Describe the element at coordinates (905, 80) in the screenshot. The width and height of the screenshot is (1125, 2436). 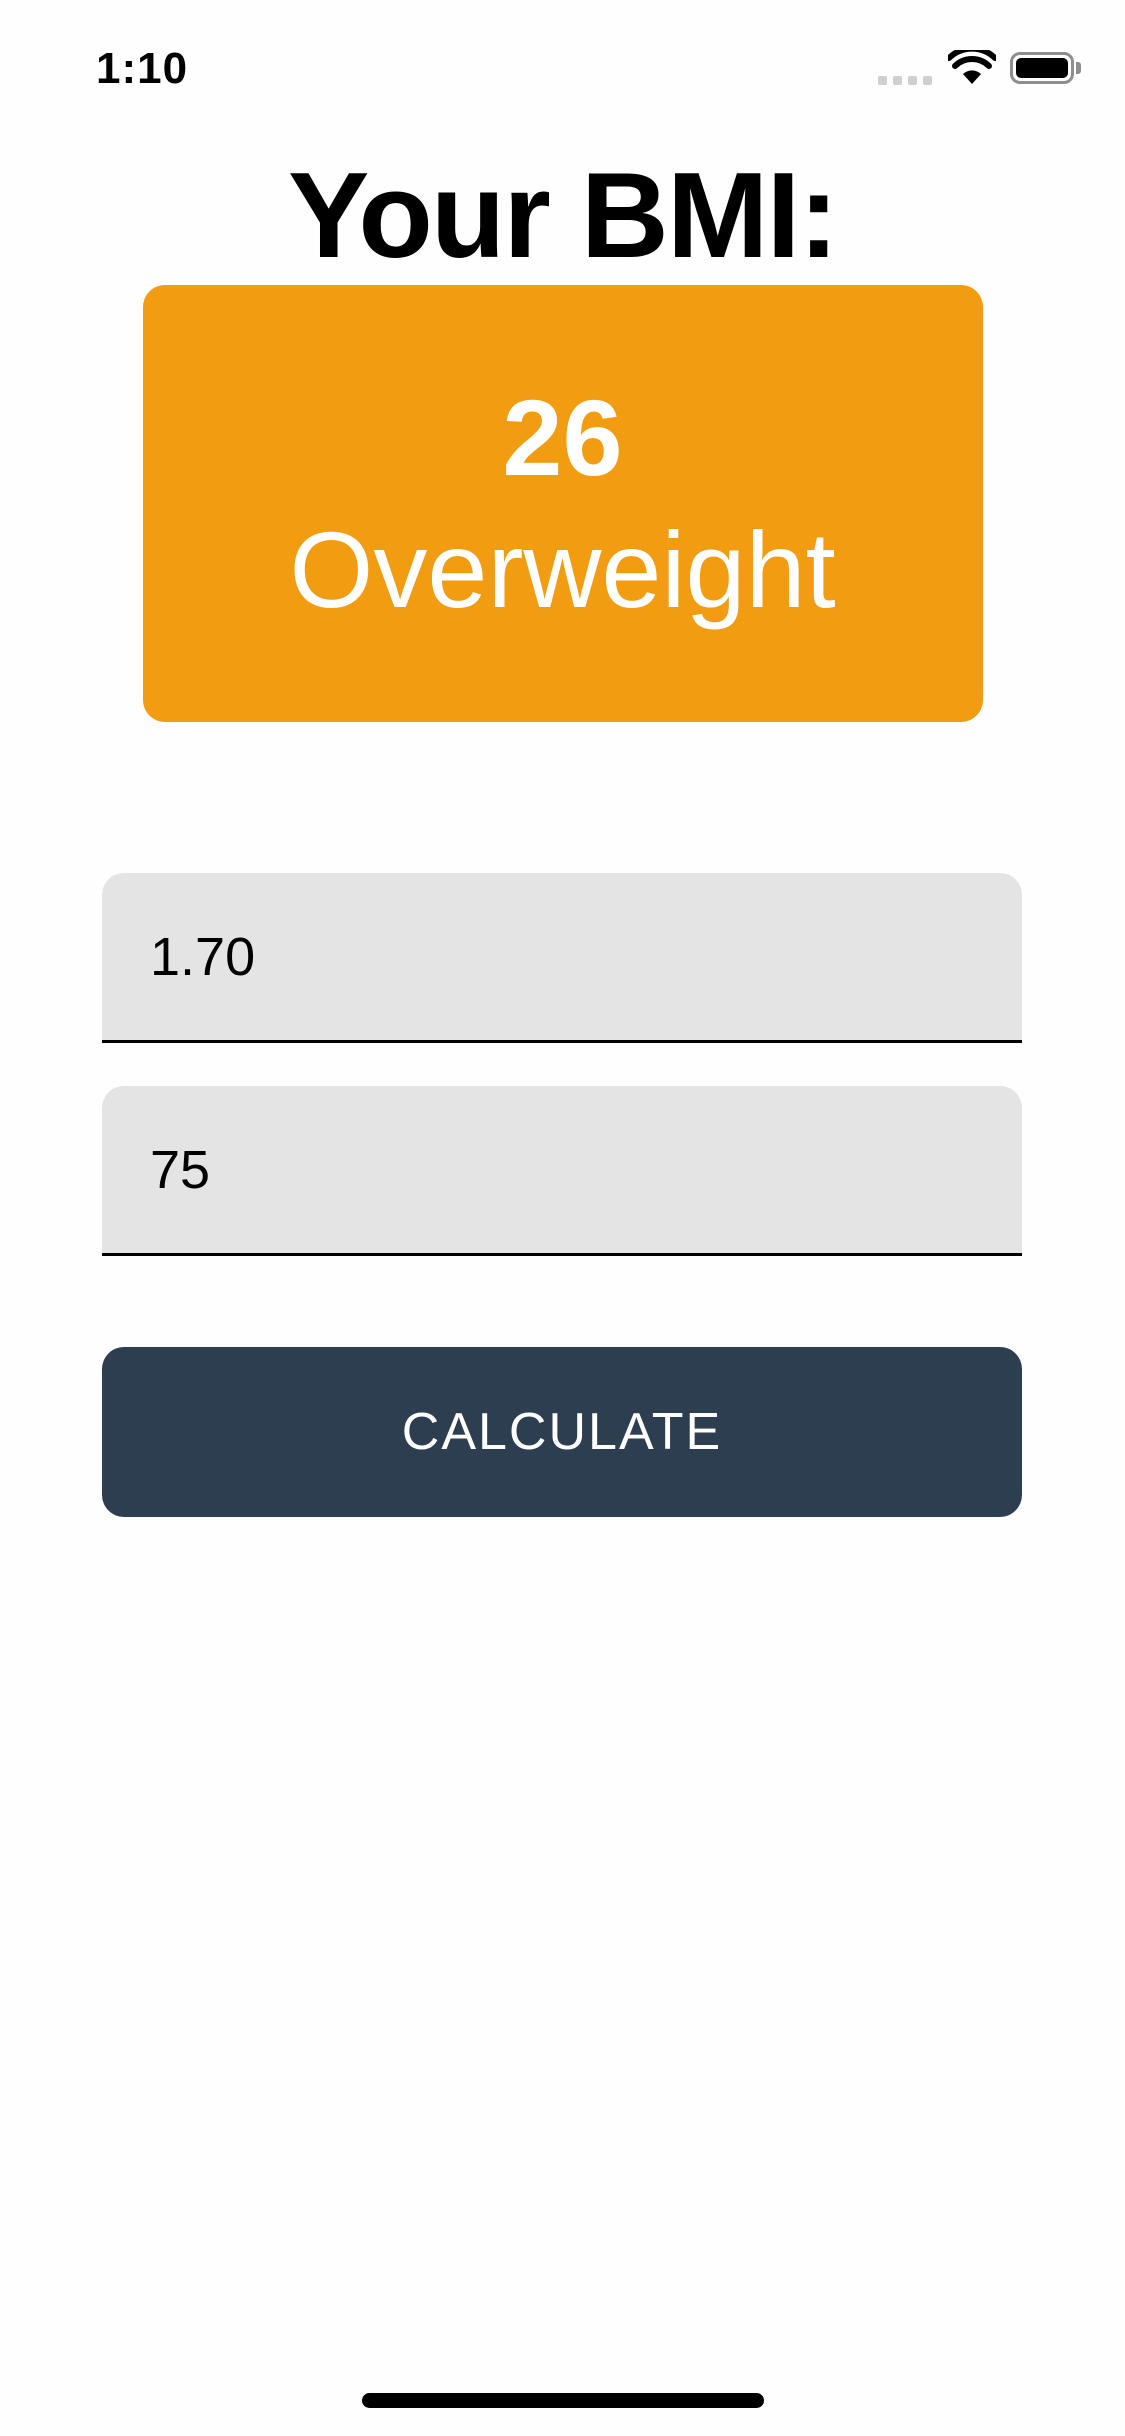
I see `cellular-signal-icon` at that location.